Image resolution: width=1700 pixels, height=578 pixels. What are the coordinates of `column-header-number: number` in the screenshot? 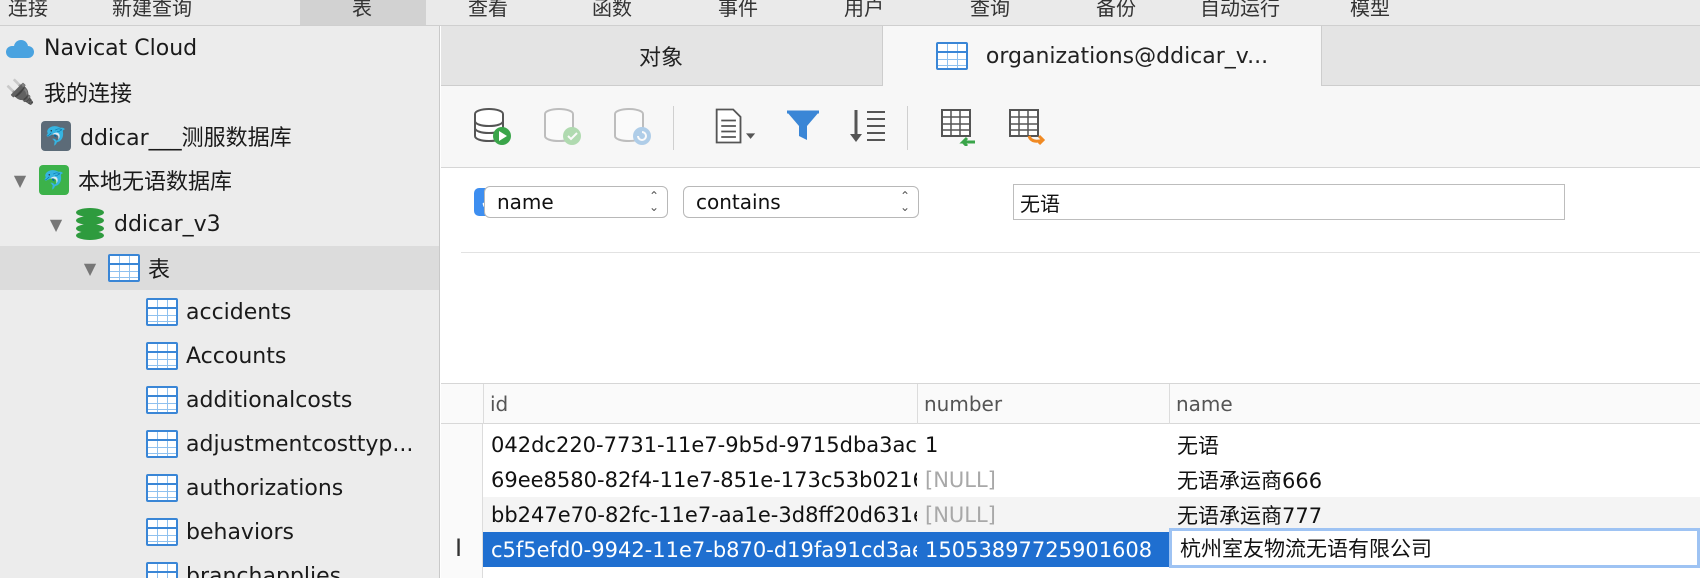 It's located at (1043, 404).